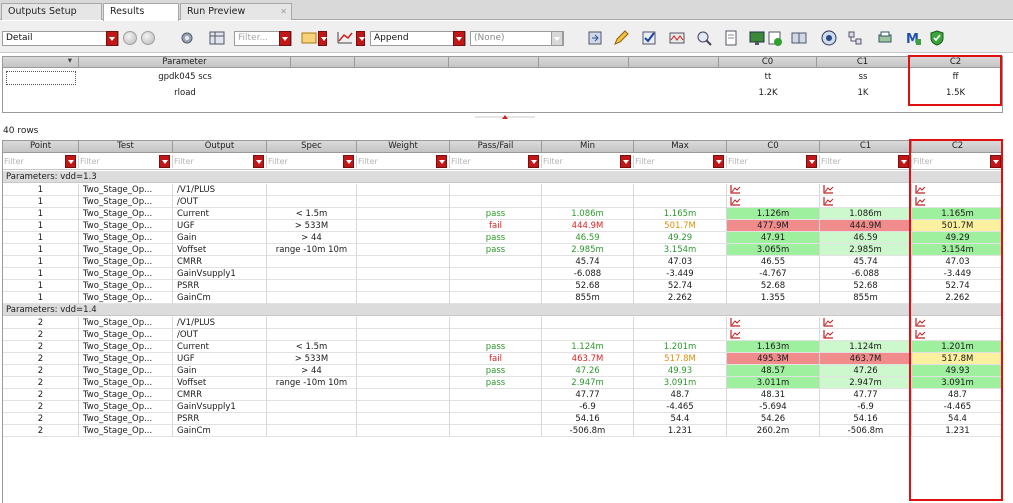 Image resolution: width=1013 pixels, height=503 pixels. Describe the element at coordinates (503, 177) in the screenshot. I see `group-header: Parameters: vdd=1.3` at that location.